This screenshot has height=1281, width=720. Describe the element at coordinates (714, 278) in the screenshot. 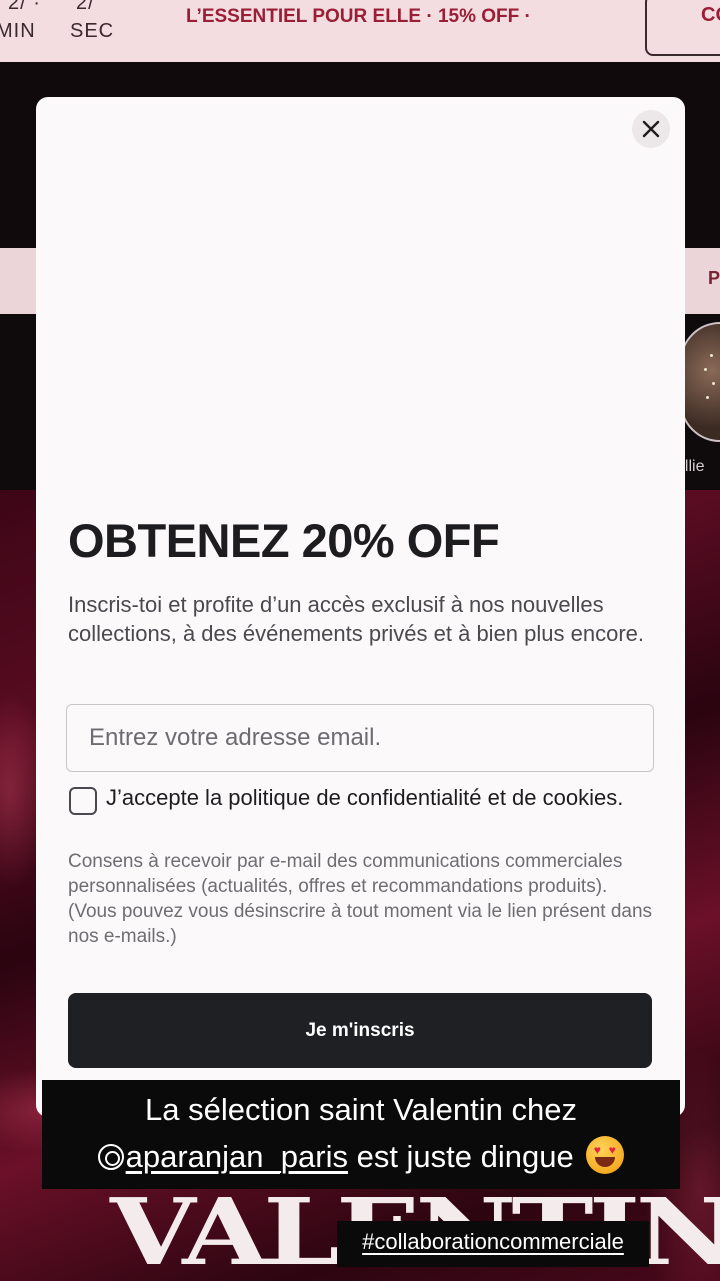

I see `nav-item-partial: P` at that location.